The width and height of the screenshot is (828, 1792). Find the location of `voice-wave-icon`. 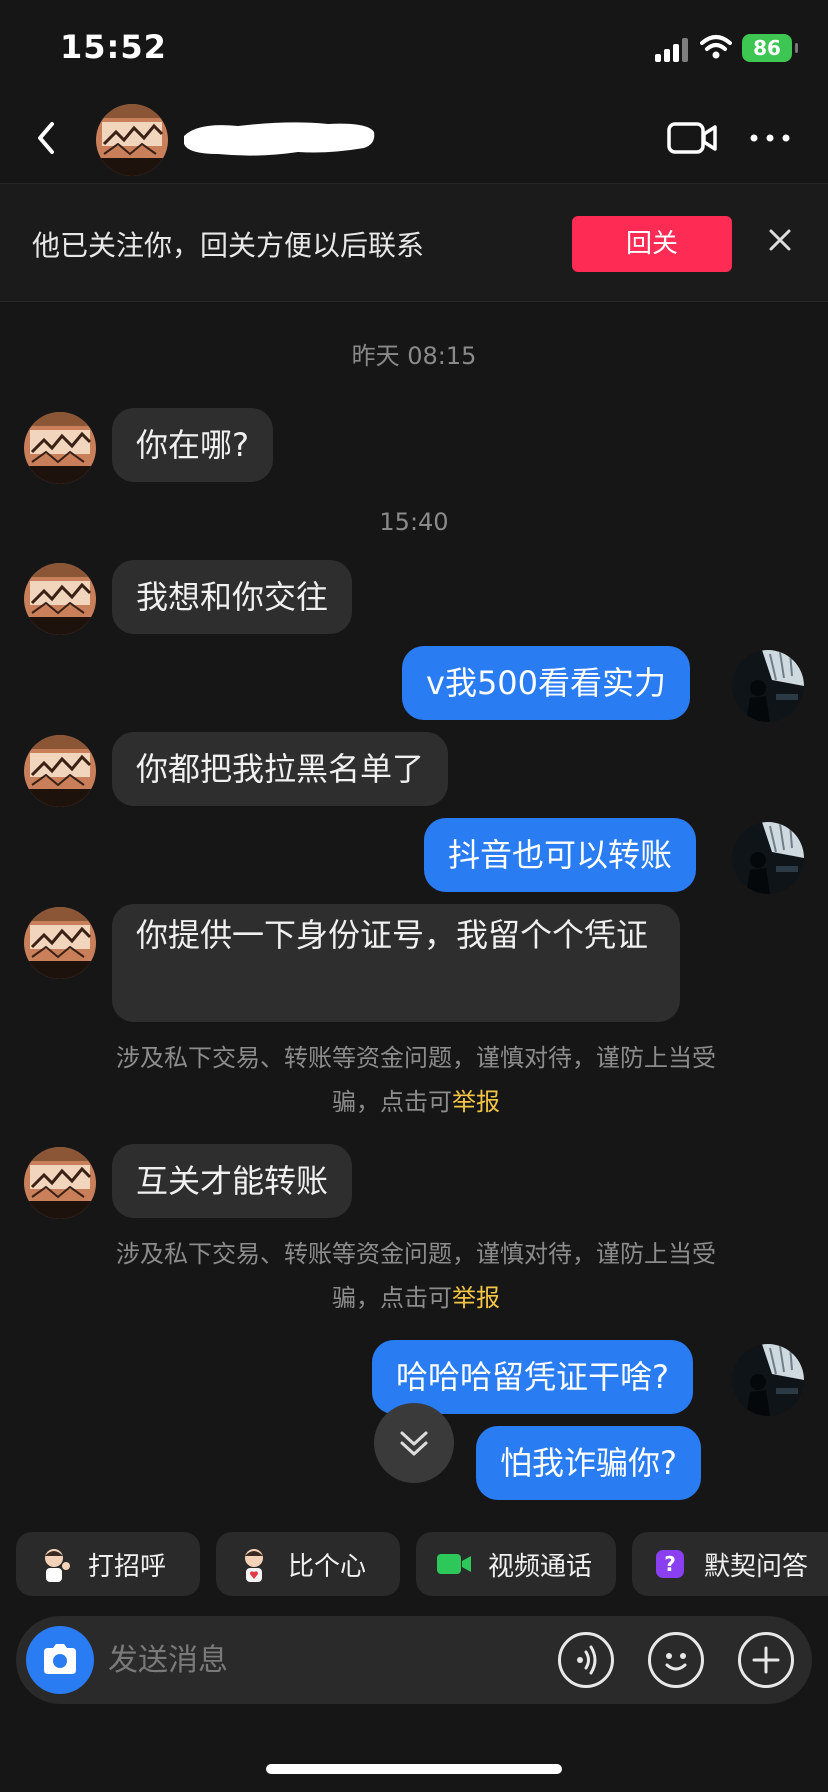

voice-wave-icon is located at coordinates (587, 1660).